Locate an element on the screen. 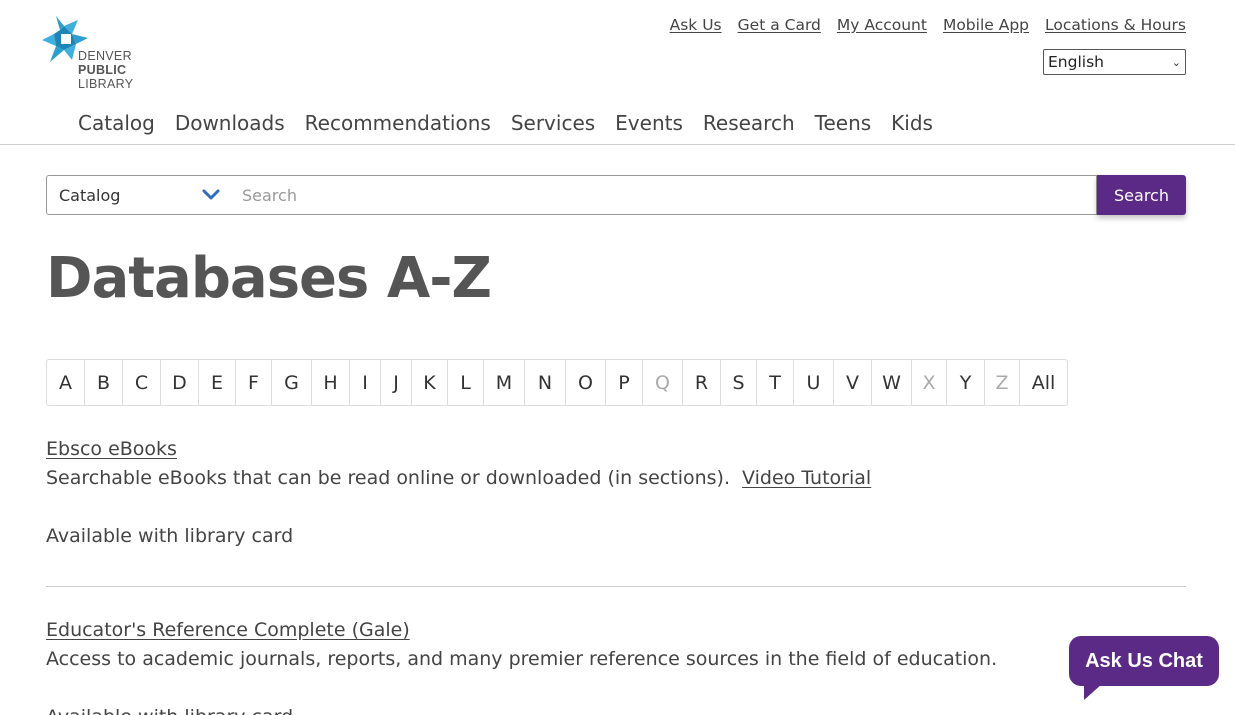 The height and width of the screenshot is (715, 1235). az-letter-l: L is located at coordinates (466, 382).